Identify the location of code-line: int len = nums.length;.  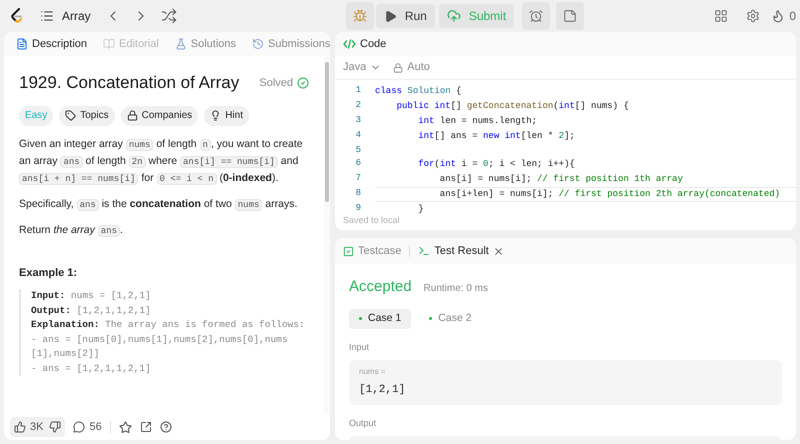
(477, 121).